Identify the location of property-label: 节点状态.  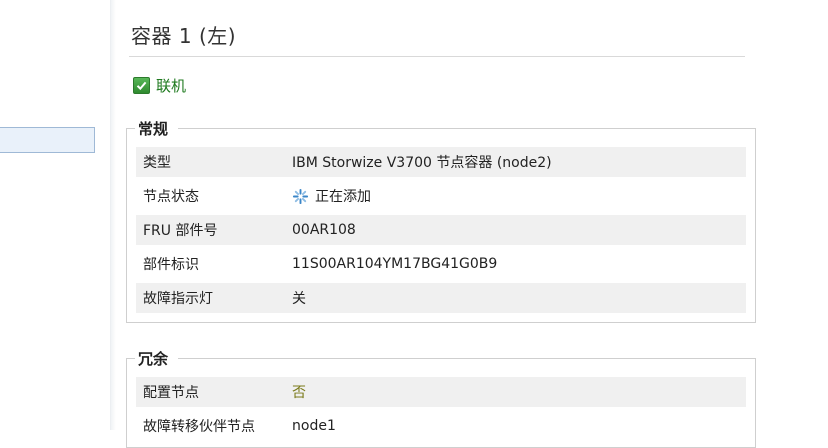
(171, 197).